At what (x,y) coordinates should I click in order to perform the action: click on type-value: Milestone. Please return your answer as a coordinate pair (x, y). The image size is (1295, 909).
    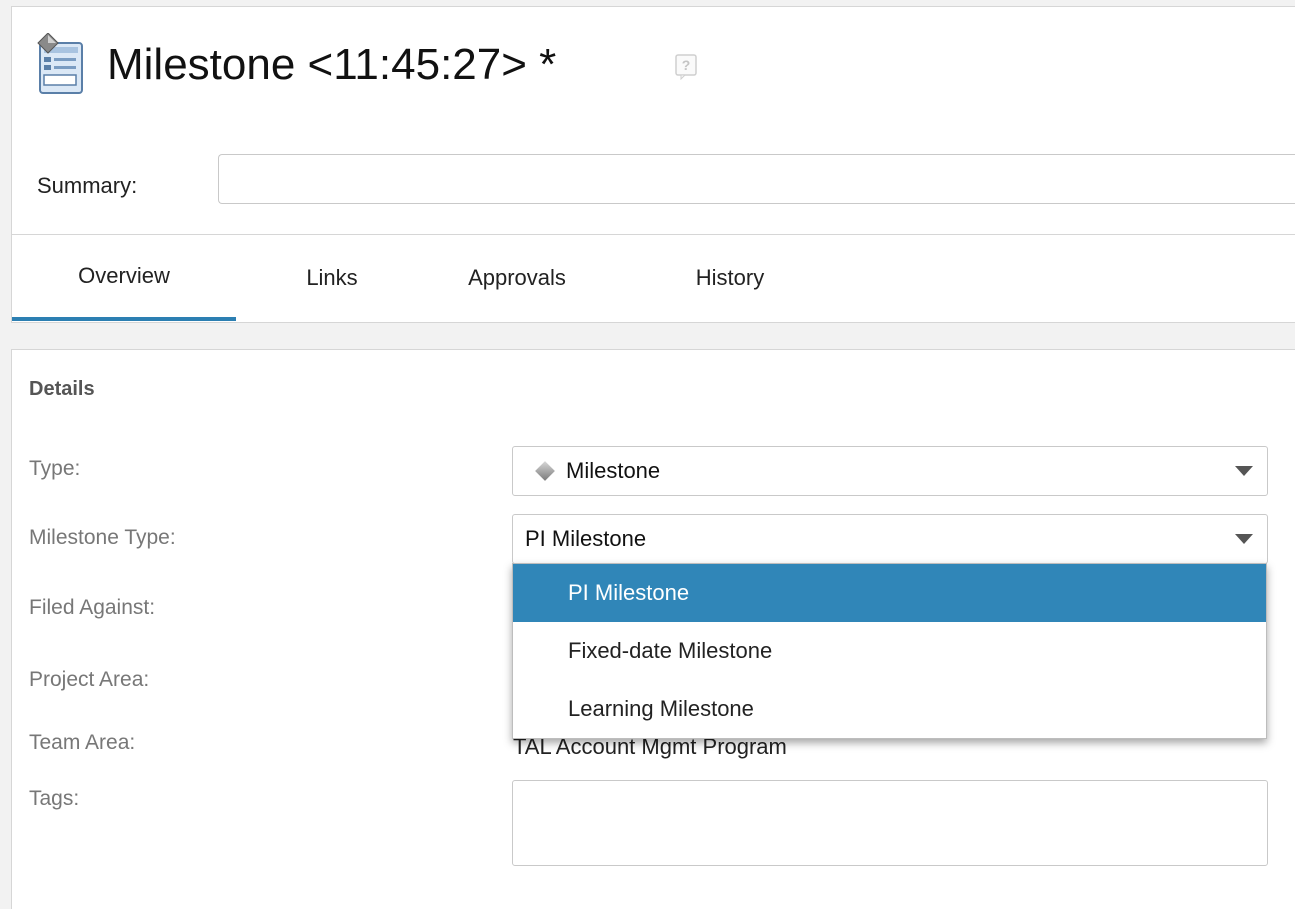
    Looking at the image, I should click on (613, 470).